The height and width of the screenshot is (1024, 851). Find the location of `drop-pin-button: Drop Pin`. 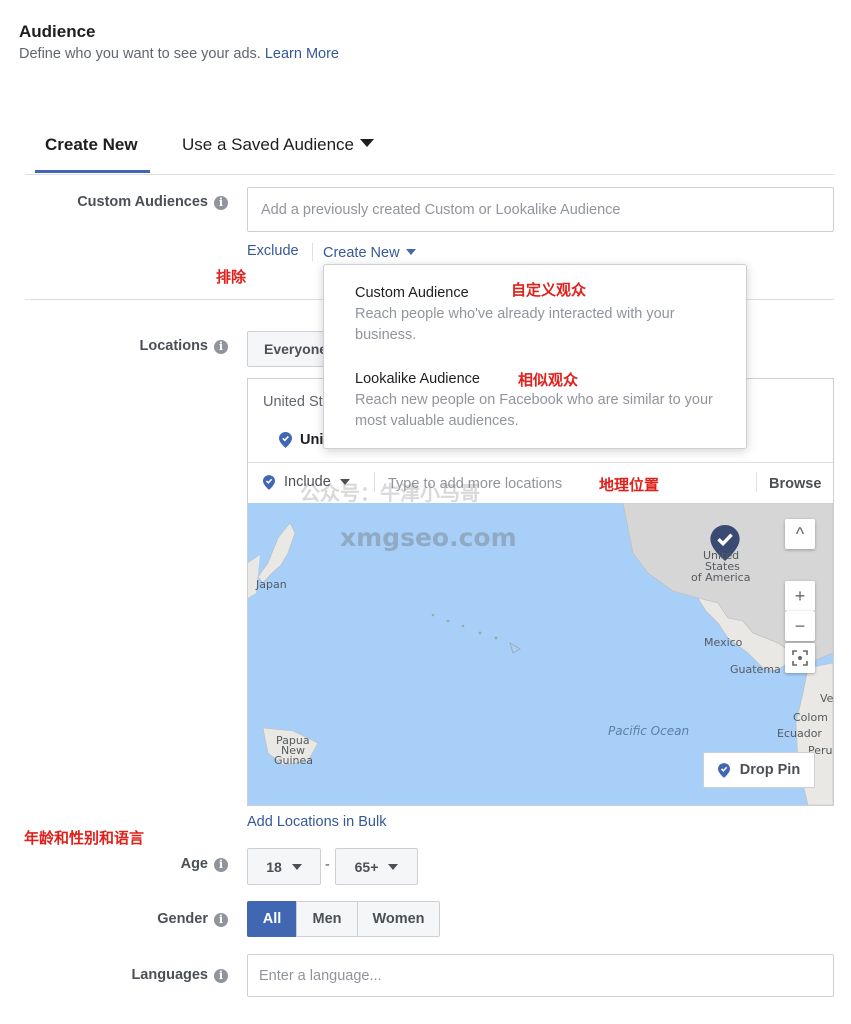

drop-pin-button: Drop Pin is located at coordinates (759, 770).